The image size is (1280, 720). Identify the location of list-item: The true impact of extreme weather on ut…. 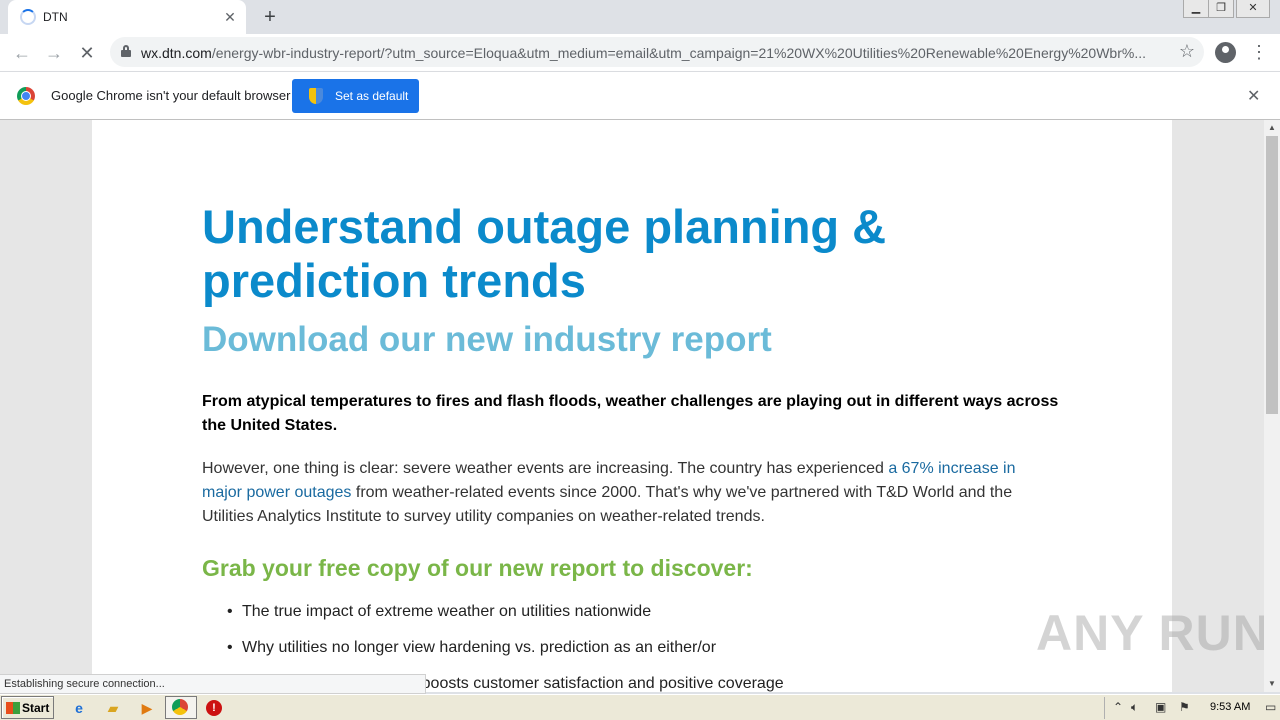
(493, 620).